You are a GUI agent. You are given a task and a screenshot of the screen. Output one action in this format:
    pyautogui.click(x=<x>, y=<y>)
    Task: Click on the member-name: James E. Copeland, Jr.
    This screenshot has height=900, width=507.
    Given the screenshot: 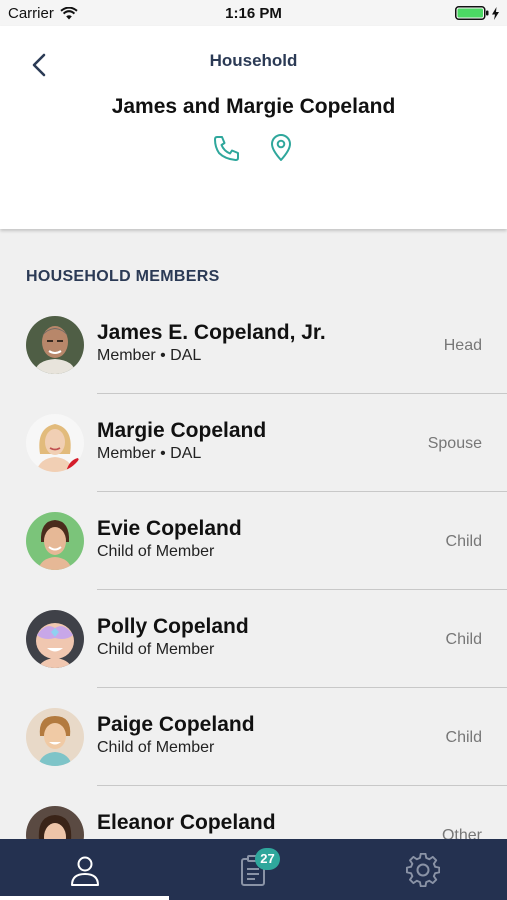 What is the action you would take?
    pyautogui.click(x=211, y=332)
    